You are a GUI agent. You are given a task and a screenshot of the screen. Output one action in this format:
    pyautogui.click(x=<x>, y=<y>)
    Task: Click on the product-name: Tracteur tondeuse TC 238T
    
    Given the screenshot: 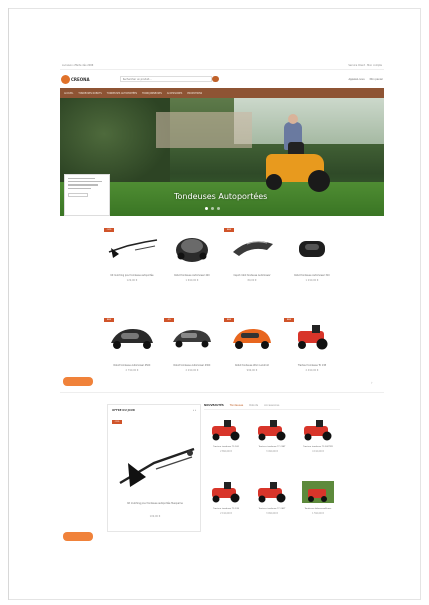 What is the action you would take?
    pyautogui.click(x=272, y=447)
    